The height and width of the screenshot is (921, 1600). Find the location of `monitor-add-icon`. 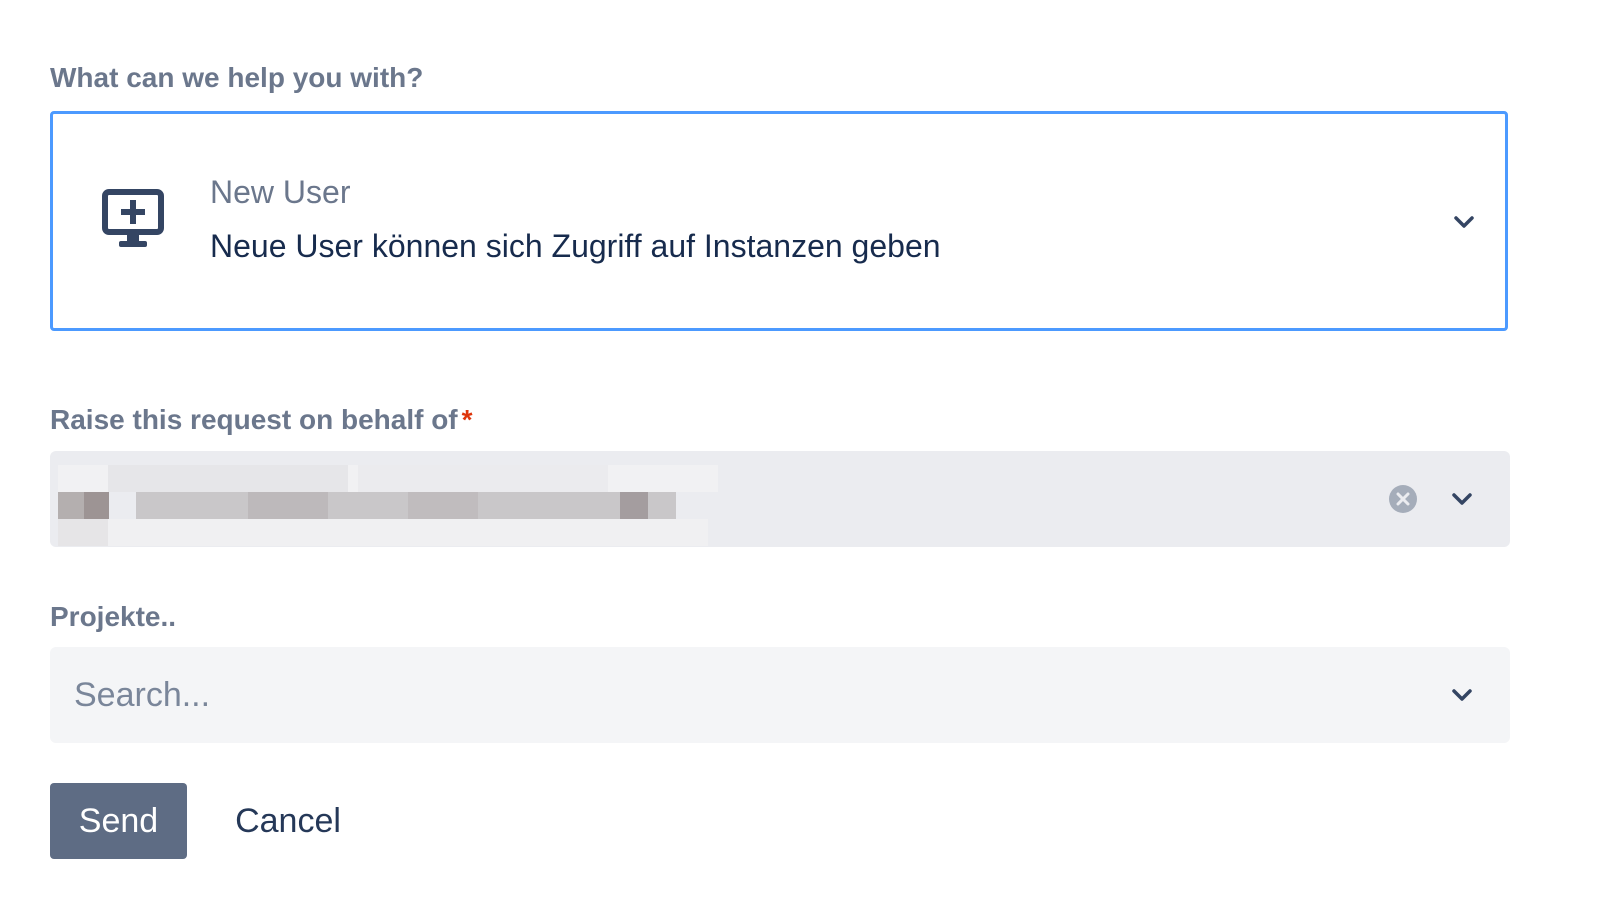

monitor-add-icon is located at coordinates (133, 218).